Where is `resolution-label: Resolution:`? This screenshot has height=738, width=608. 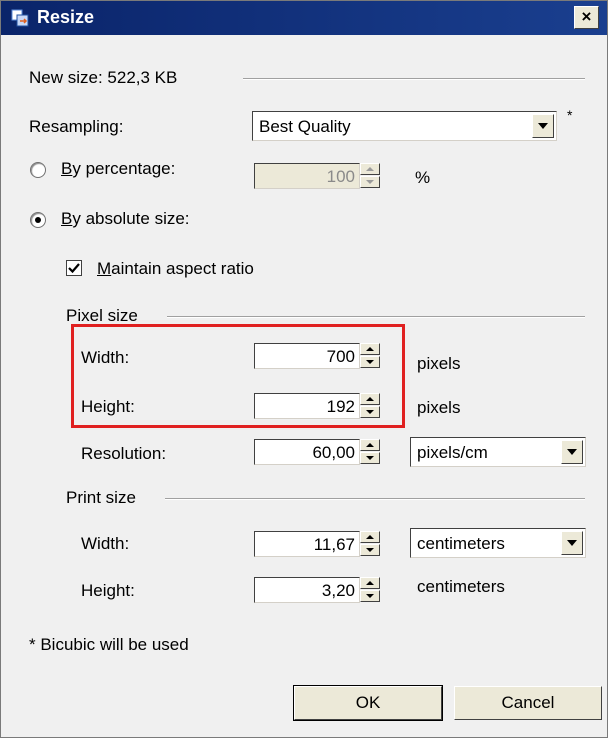
resolution-label: Resolution: is located at coordinates (124, 453).